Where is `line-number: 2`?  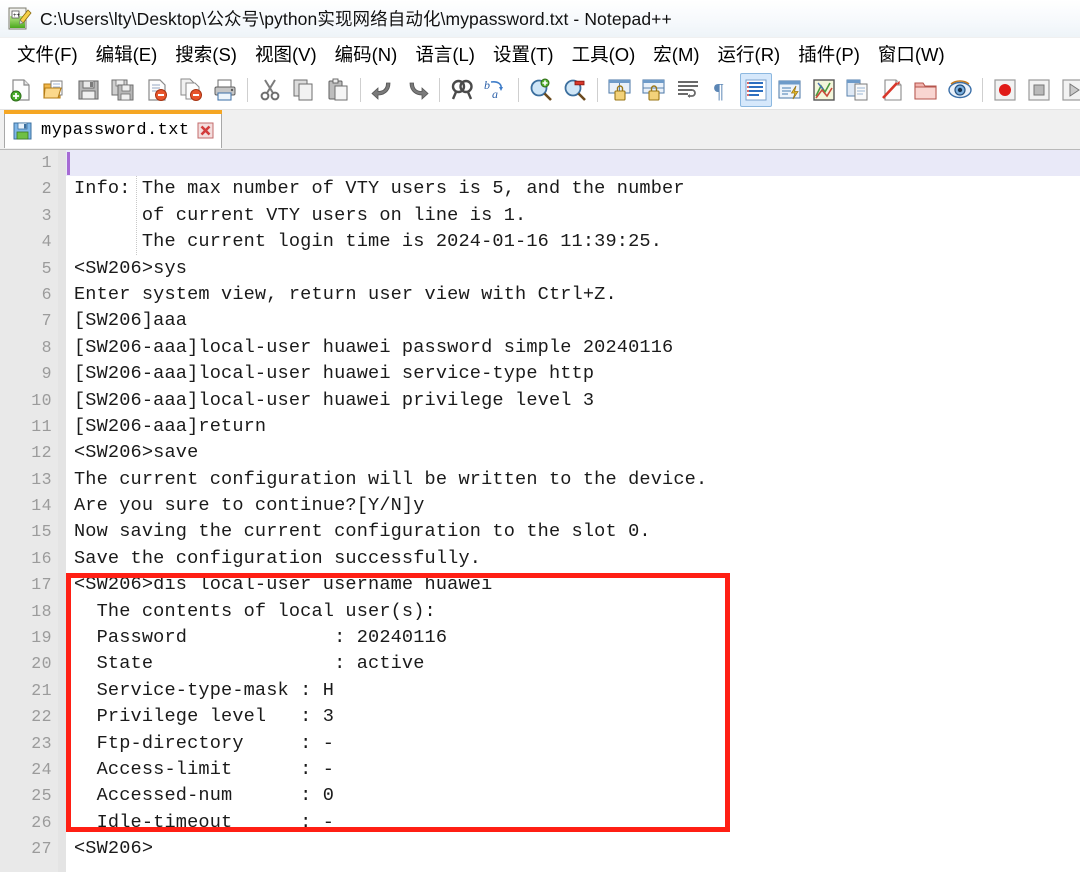 line-number: 2 is located at coordinates (46, 189).